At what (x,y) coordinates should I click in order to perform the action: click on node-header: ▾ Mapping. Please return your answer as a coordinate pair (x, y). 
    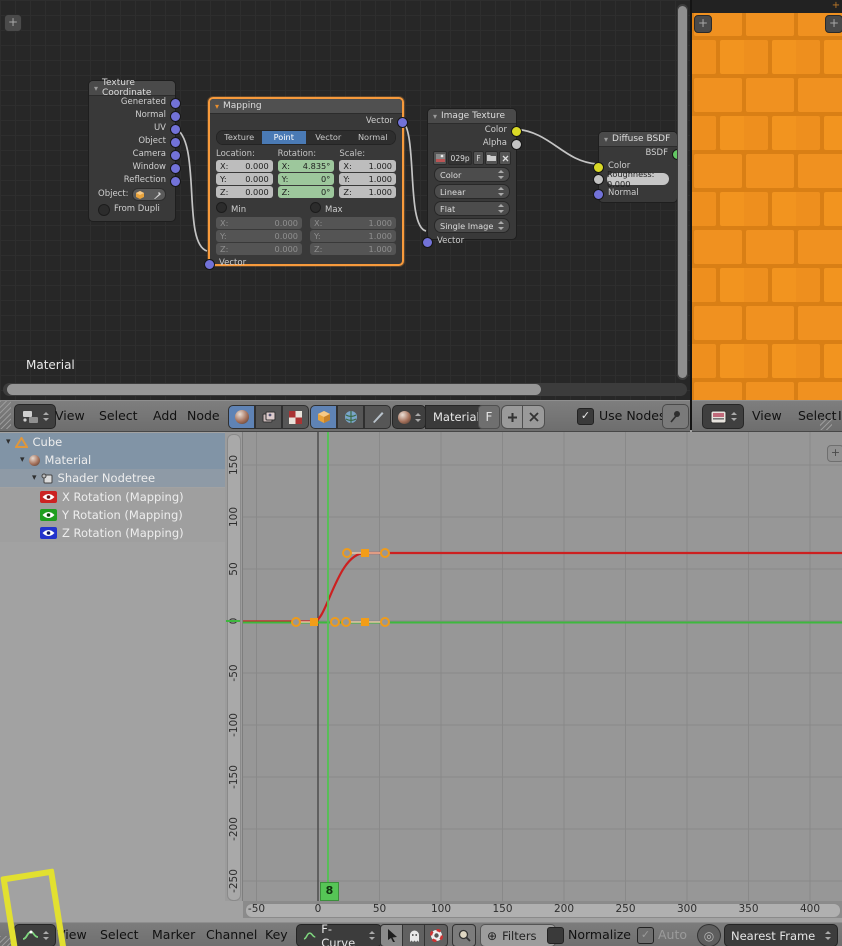
    Looking at the image, I should click on (306, 106).